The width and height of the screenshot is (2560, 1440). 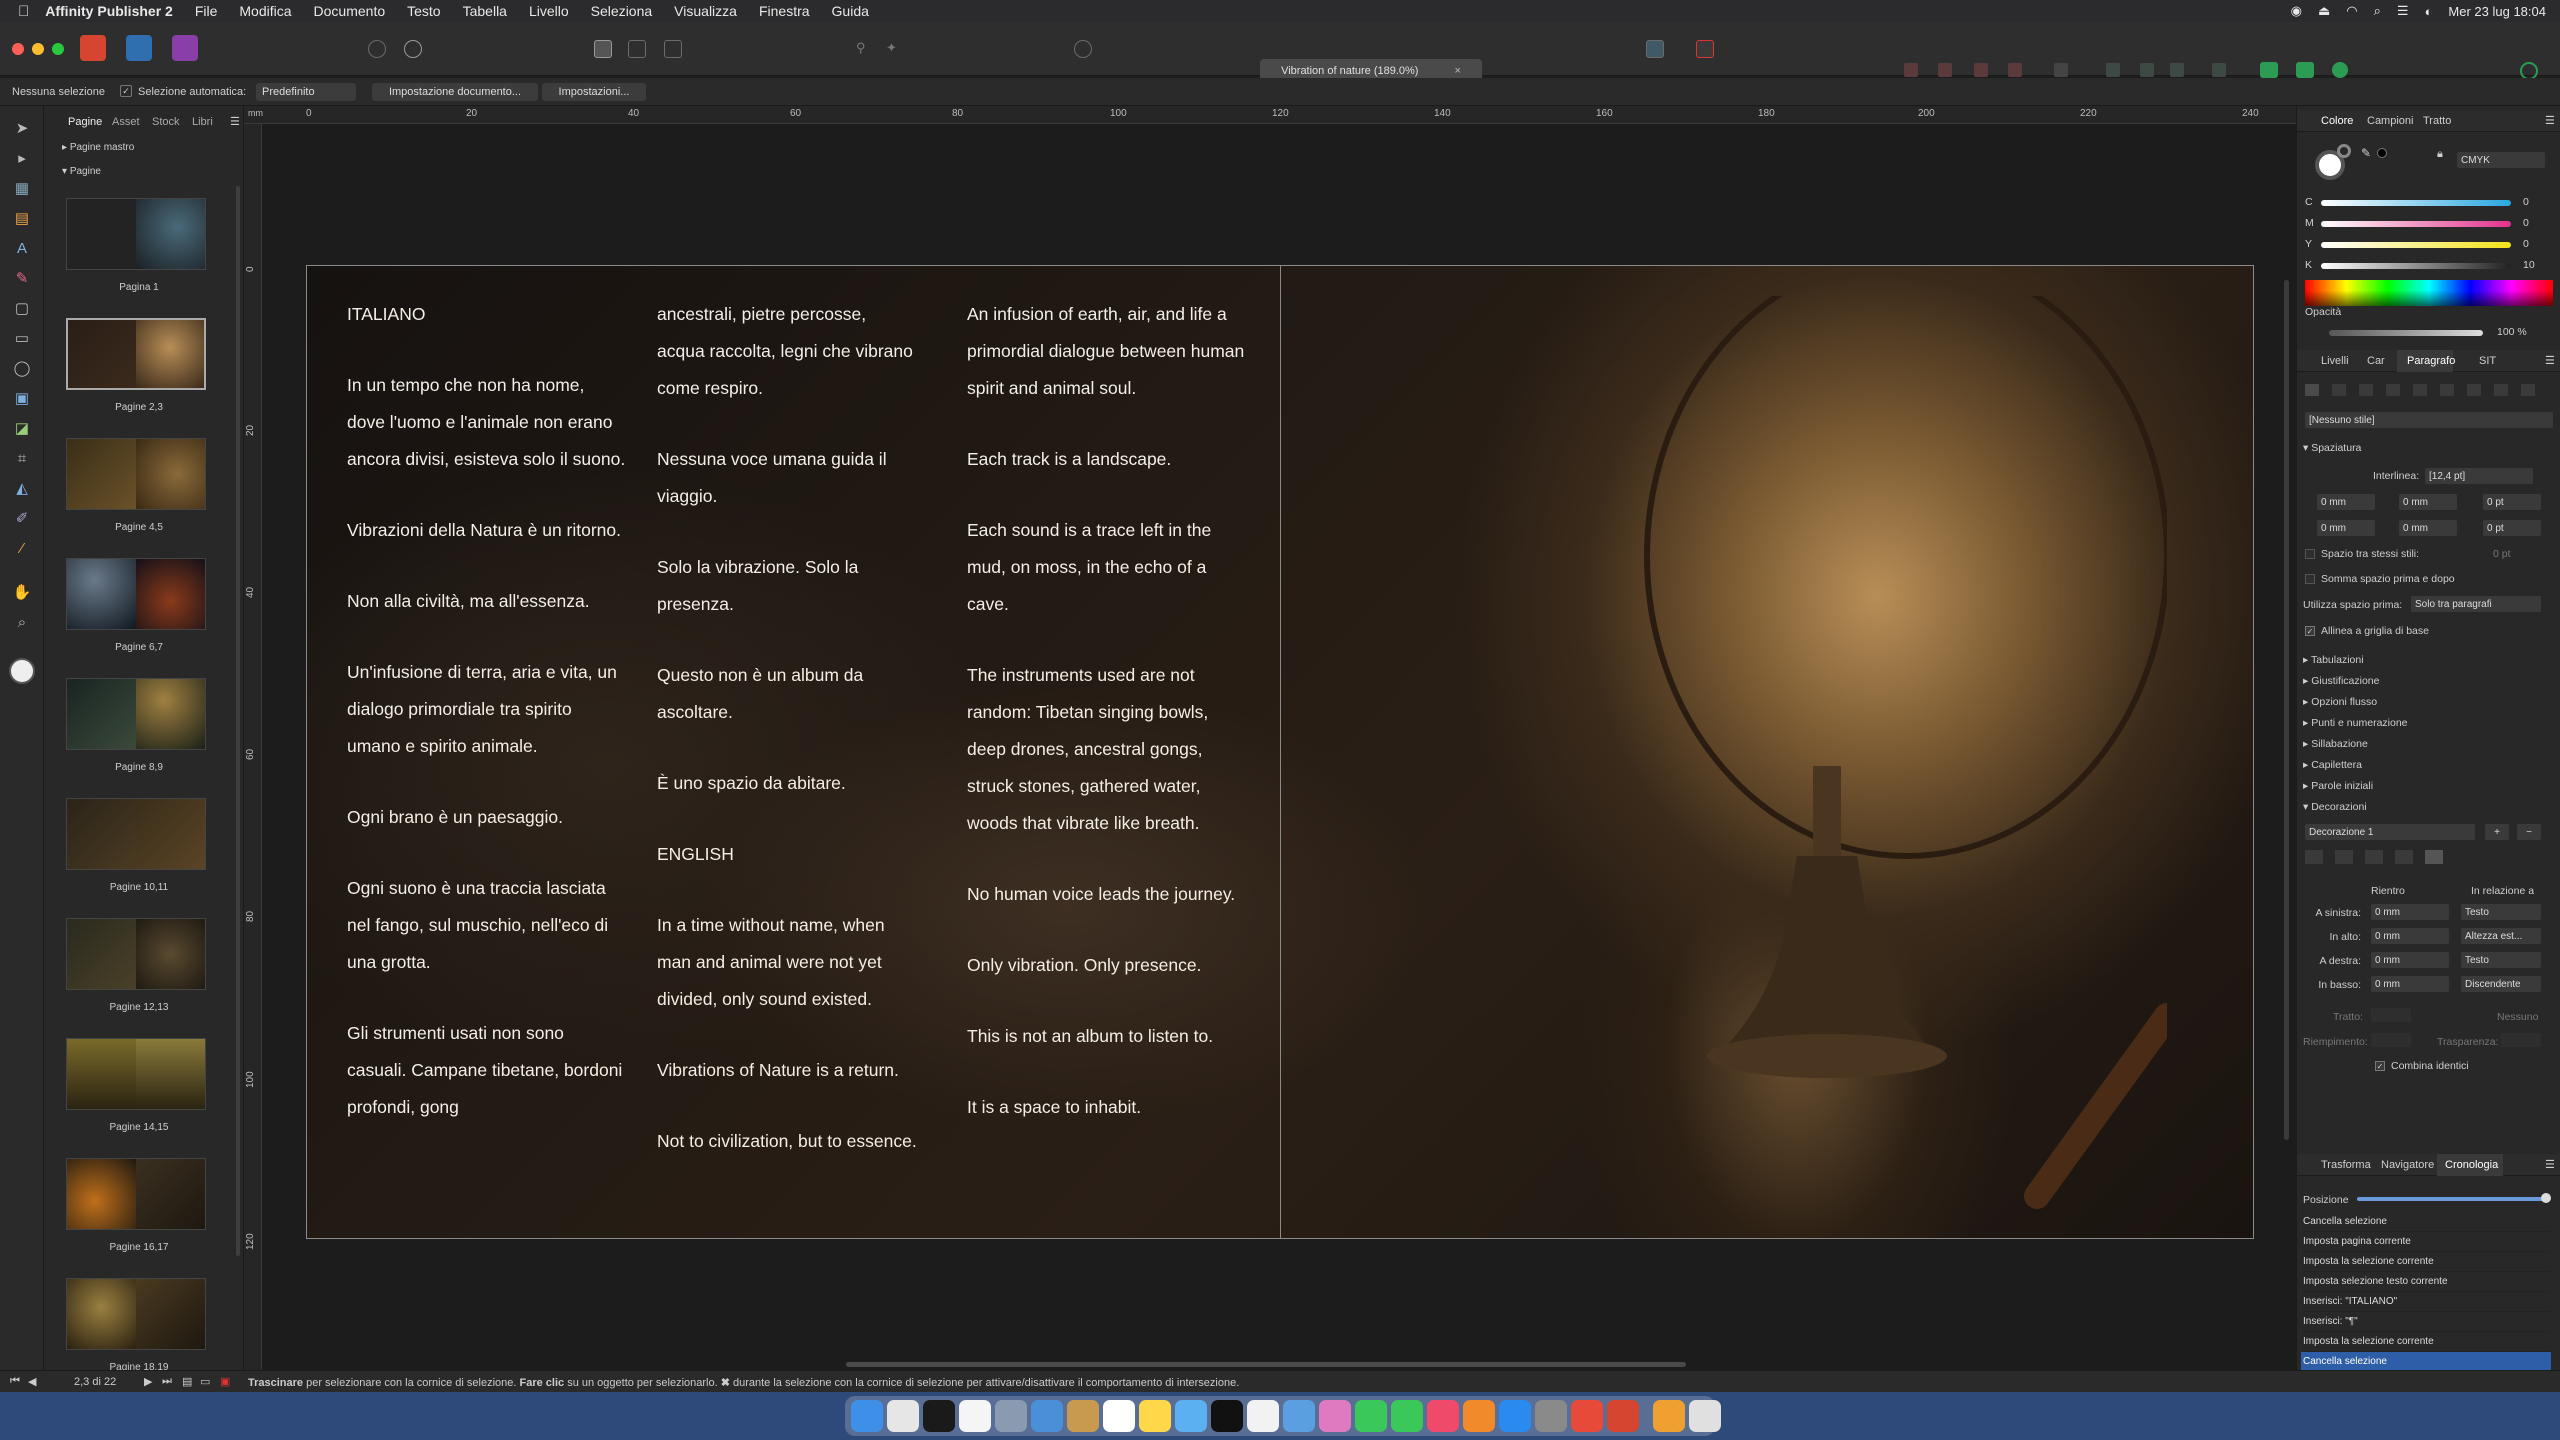 What do you see at coordinates (622, 11) in the screenshot?
I see `menu-seleziona: Seleziona` at bounding box center [622, 11].